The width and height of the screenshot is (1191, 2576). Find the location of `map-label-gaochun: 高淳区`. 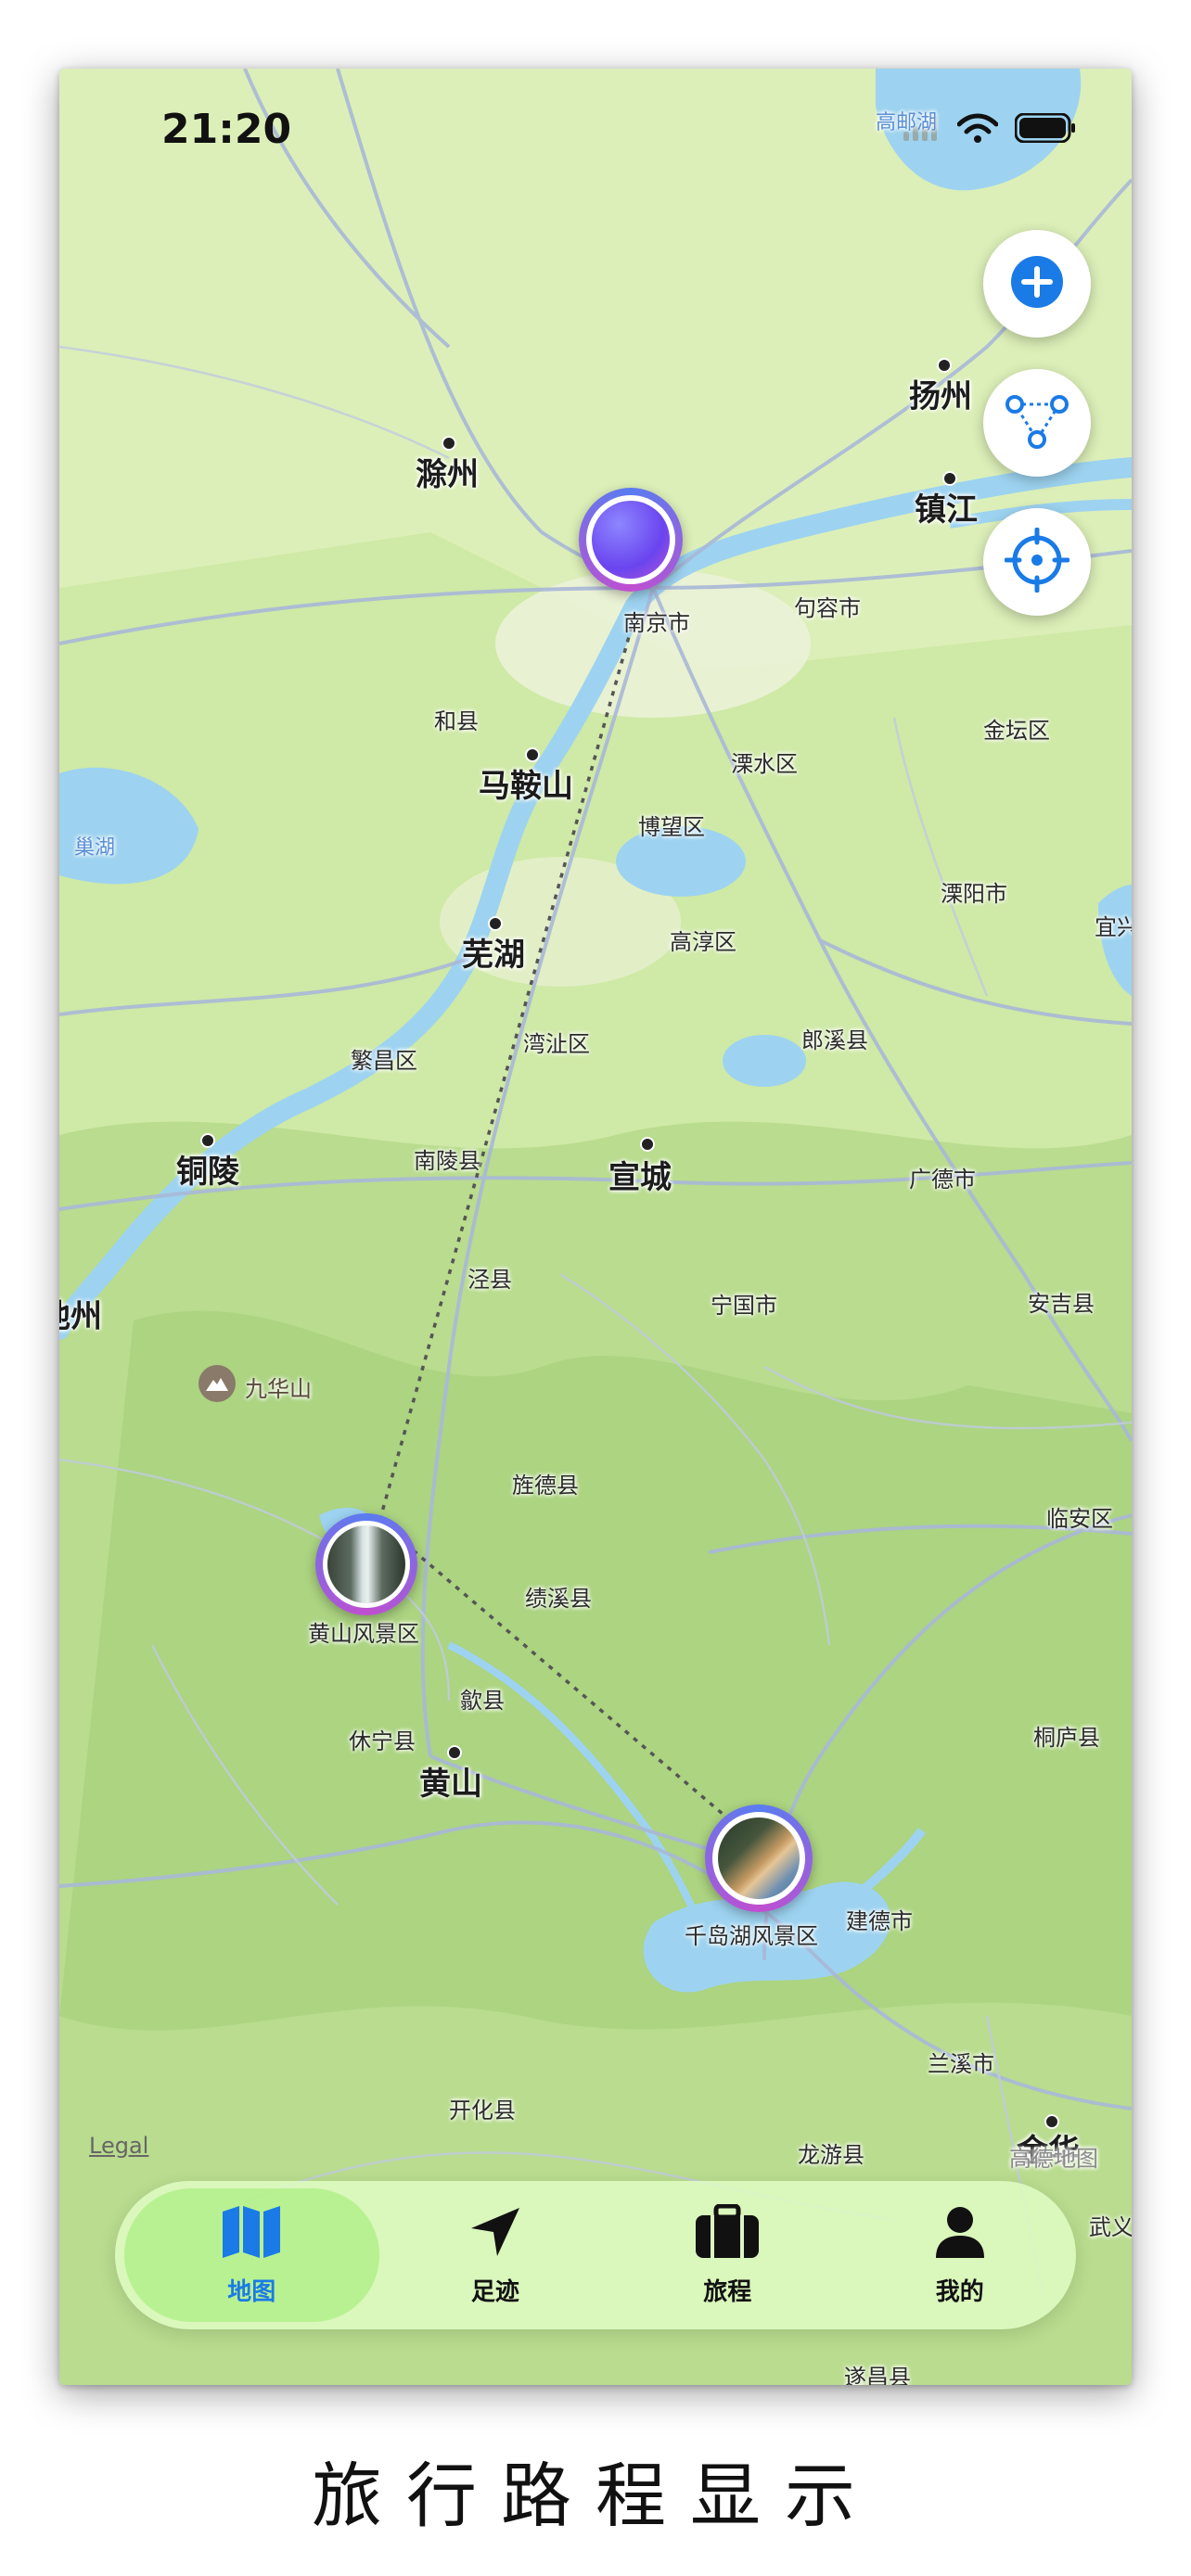

map-label-gaochun: 高淳区 is located at coordinates (703, 940).